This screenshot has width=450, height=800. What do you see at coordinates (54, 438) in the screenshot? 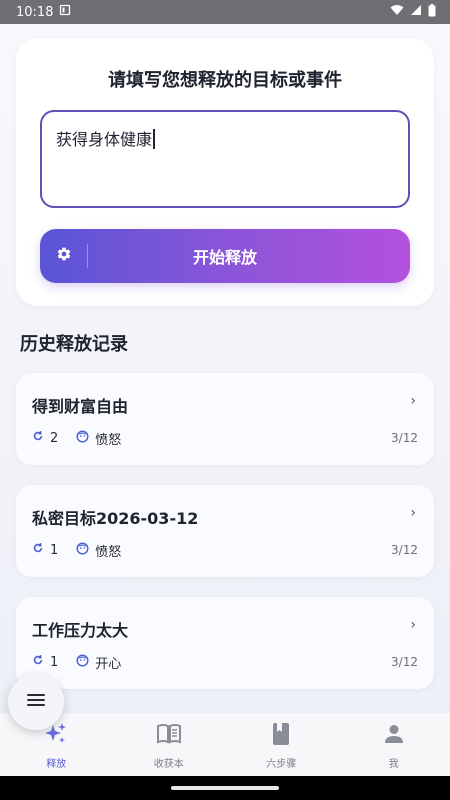
I see `record-count-value: 2` at bounding box center [54, 438].